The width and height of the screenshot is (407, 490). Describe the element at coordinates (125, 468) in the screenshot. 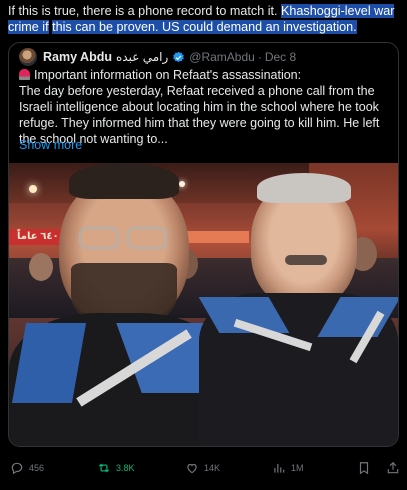

I see `repost-count: 3.8K` at that location.